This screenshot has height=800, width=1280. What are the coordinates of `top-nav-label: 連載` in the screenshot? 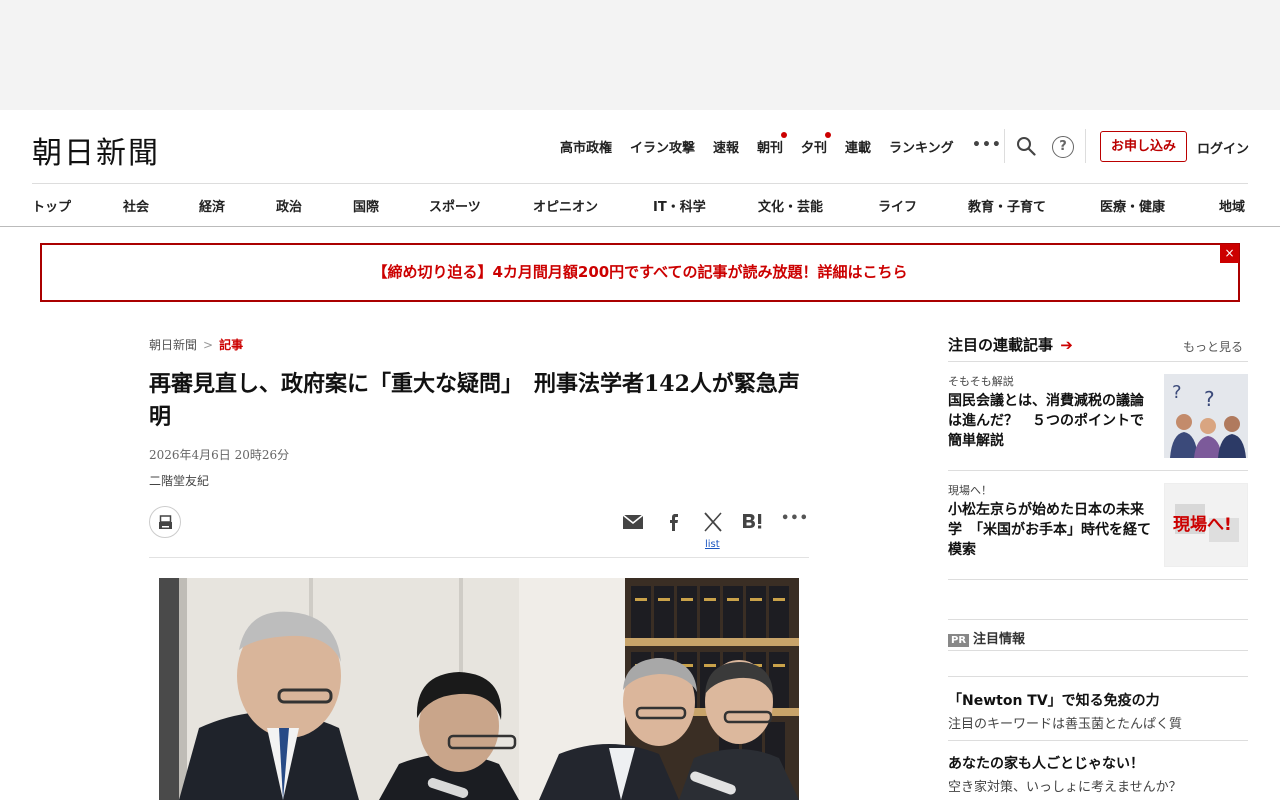 It's located at (858, 148).